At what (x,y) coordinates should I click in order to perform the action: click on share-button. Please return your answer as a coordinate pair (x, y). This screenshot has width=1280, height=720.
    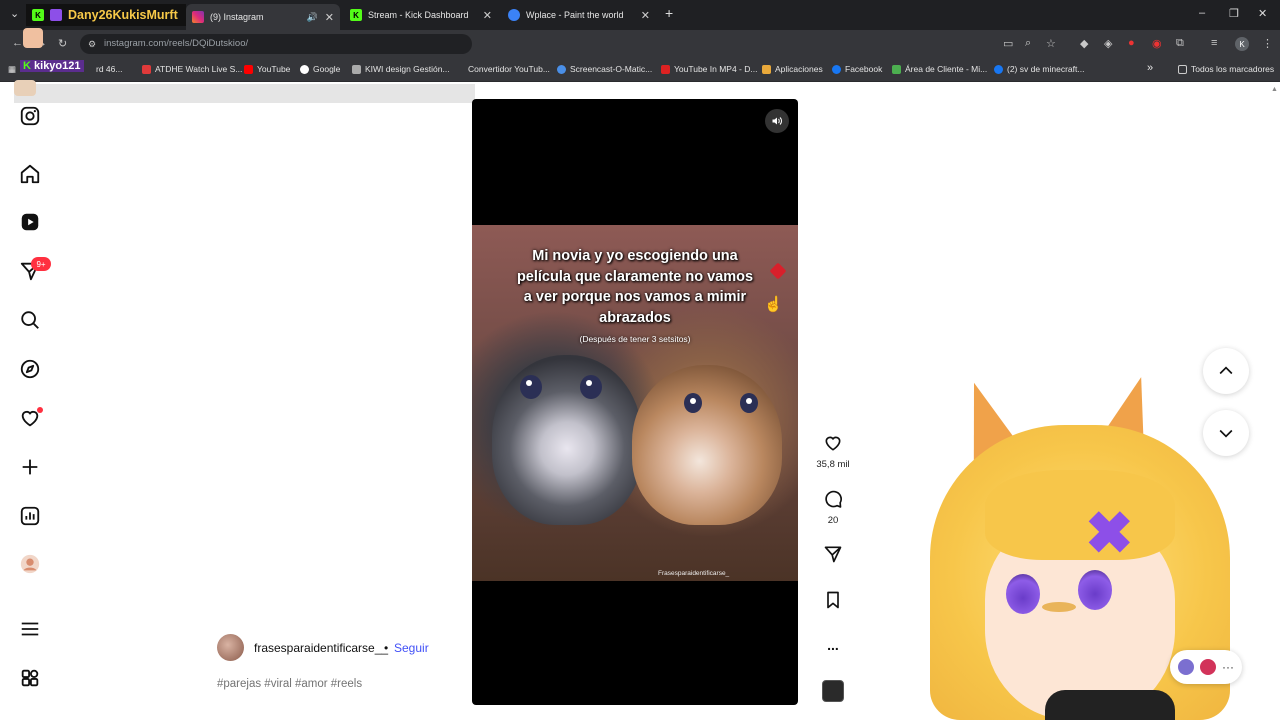
    Looking at the image, I should click on (833, 554).